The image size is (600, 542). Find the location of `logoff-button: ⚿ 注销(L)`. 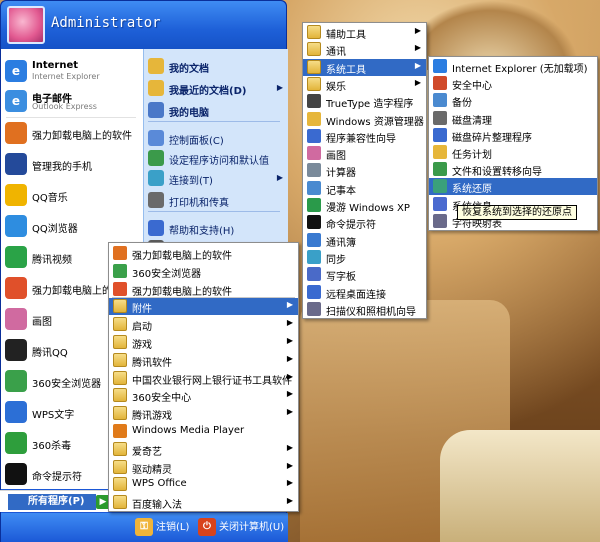

logoff-button: ⚿ 注销(L) is located at coordinates (162, 528).